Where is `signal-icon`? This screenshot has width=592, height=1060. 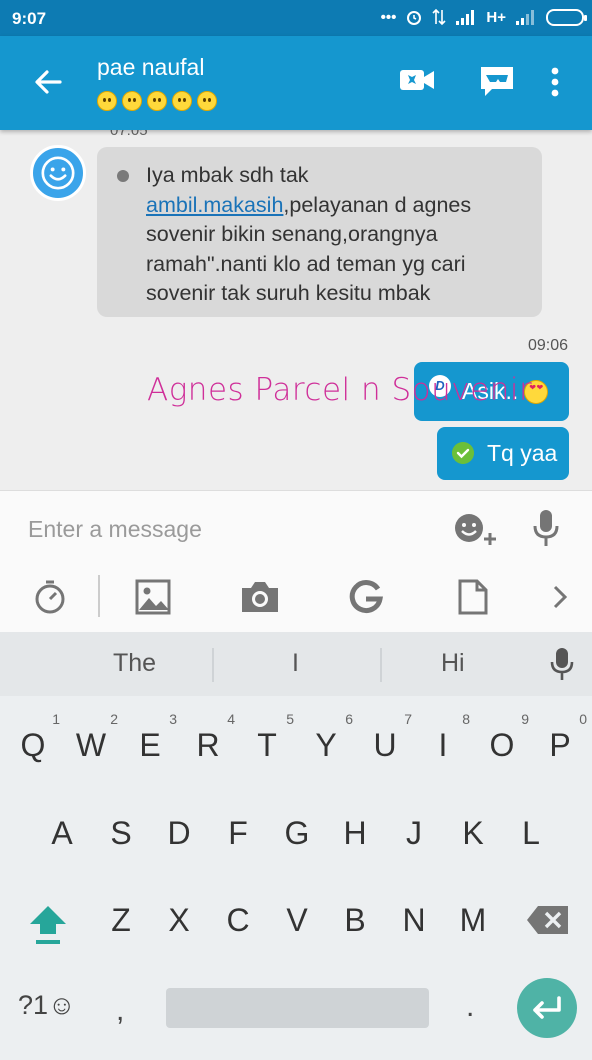
signal-icon is located at coordinates (465, 17).